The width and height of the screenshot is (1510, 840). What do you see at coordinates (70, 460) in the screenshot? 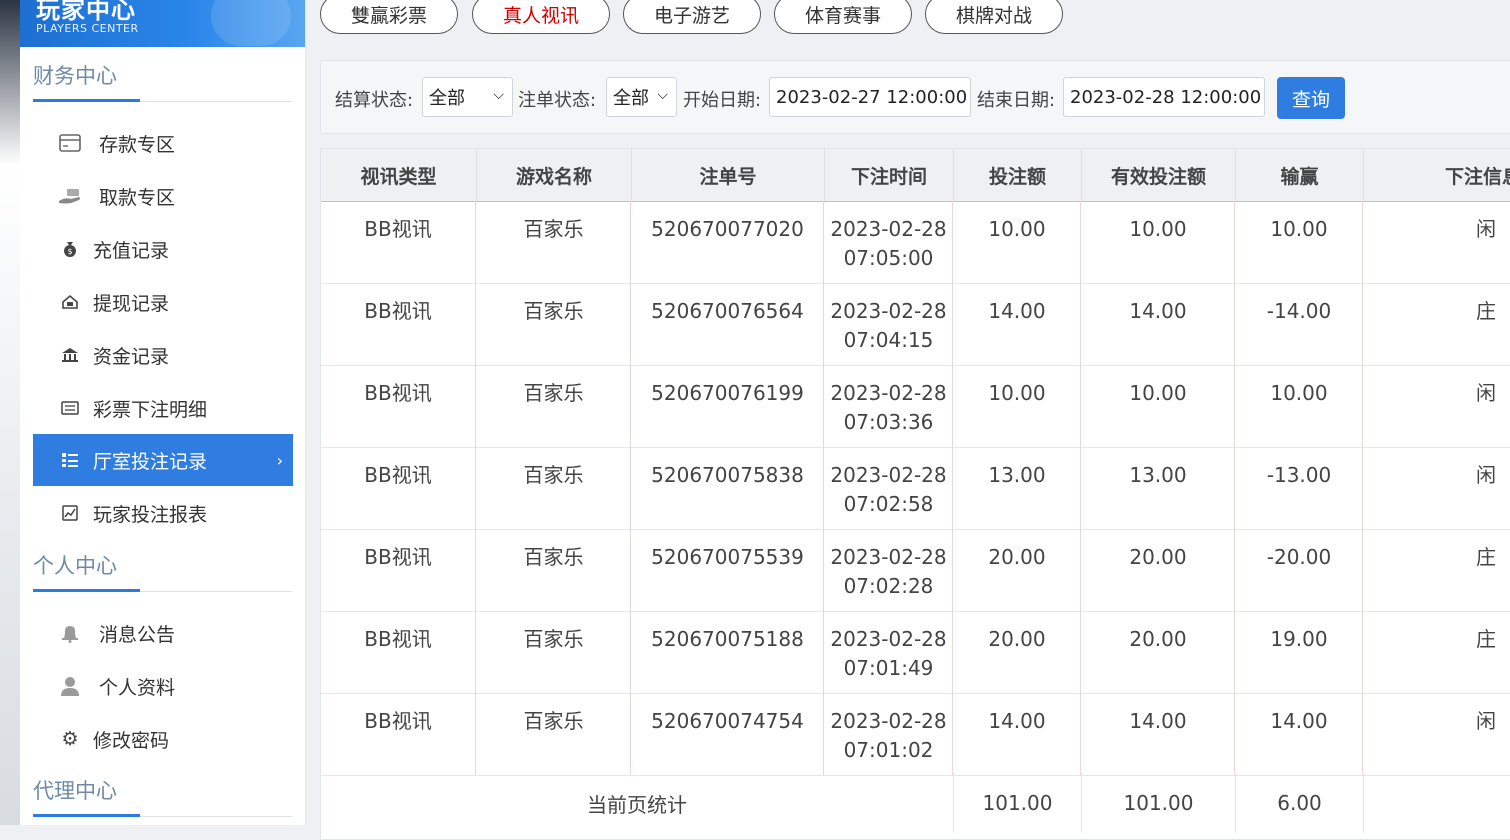
I see `grid-list-icon` at bounding box center [70, 460].